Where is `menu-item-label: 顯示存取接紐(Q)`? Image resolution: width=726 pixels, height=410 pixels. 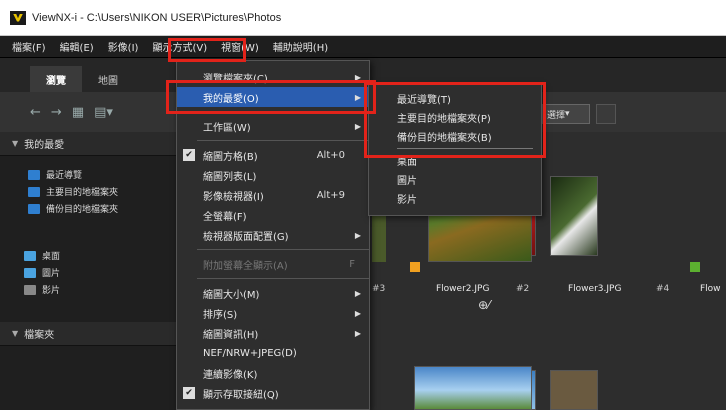
menu-item-label: 顯示存取接紐(Q) is located at coordinates (241, 395).